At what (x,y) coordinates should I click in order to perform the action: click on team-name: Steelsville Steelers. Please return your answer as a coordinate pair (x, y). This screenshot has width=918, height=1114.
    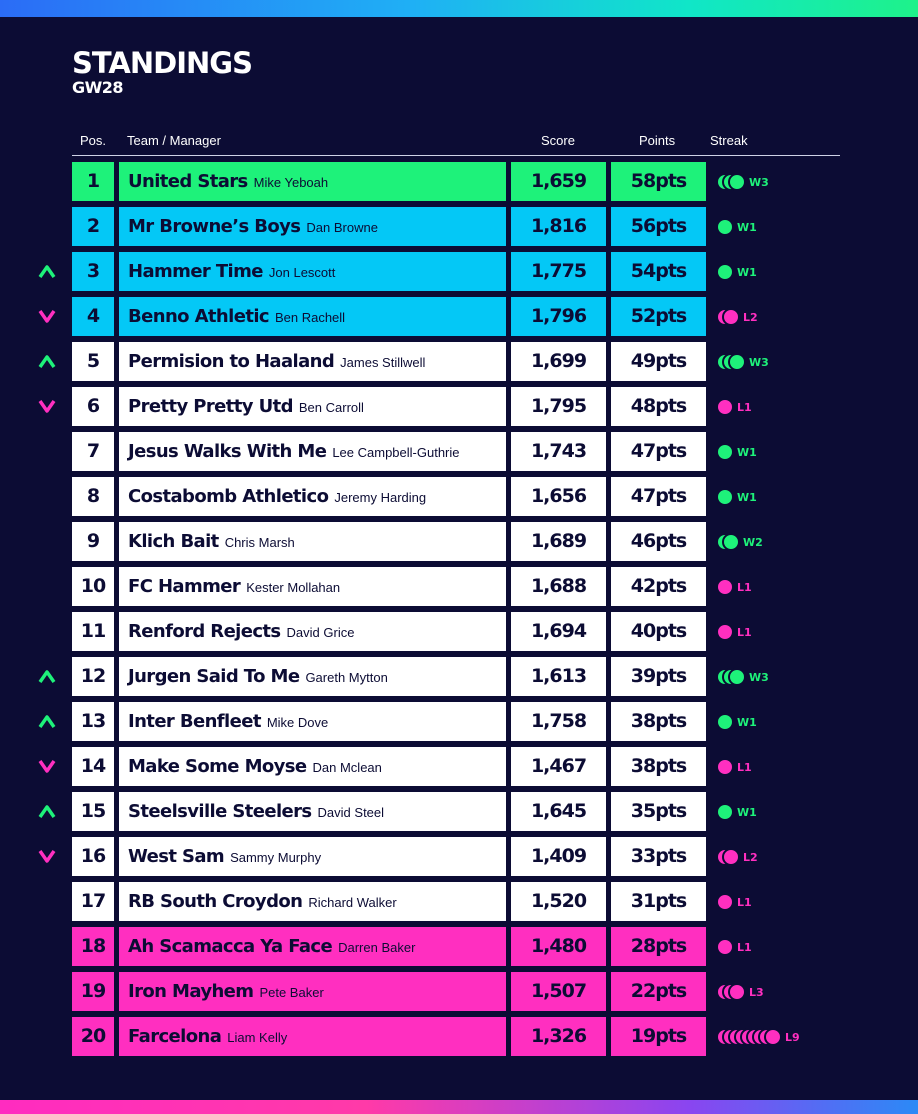
    Looking at the image, I should click on (220, 811).